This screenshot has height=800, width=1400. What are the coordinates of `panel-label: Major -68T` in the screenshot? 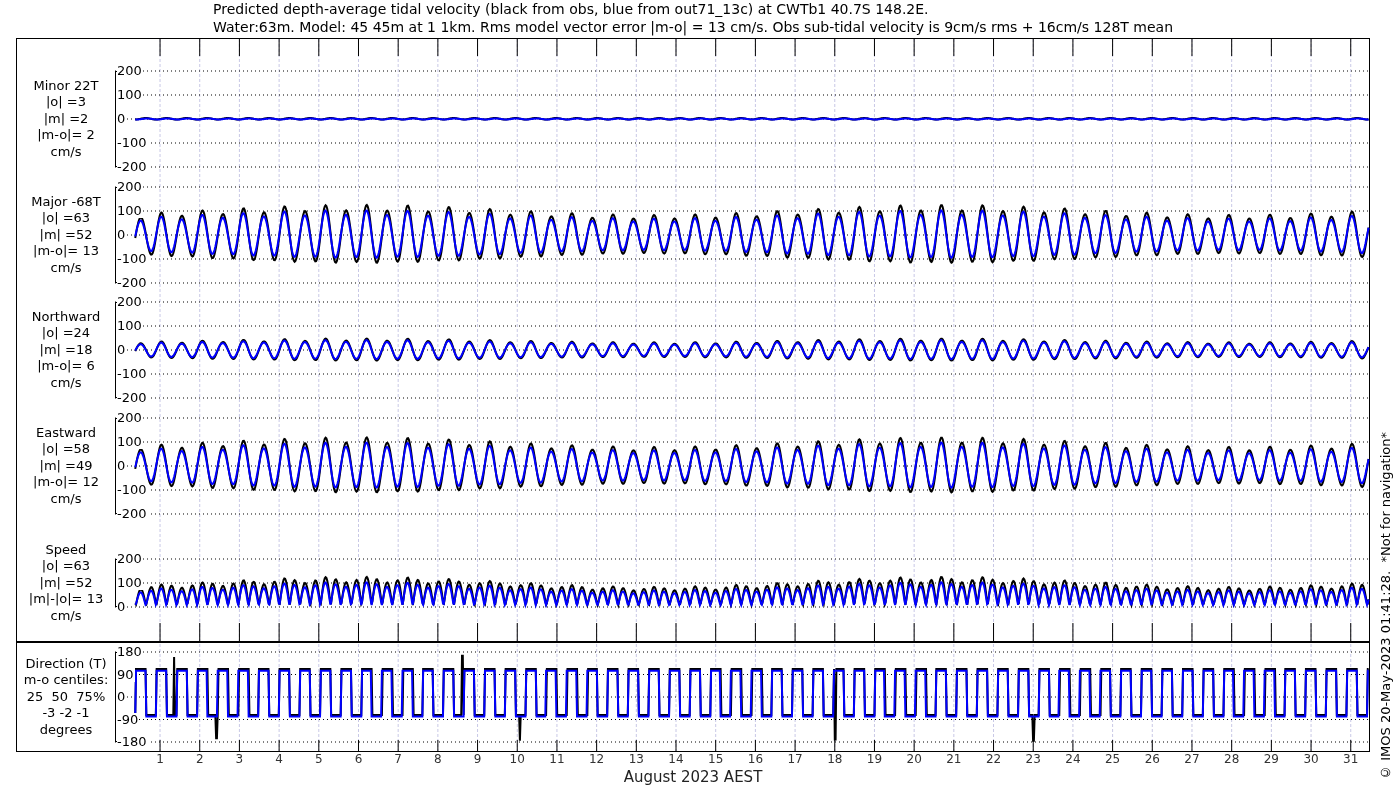 It's located at (66, 202).